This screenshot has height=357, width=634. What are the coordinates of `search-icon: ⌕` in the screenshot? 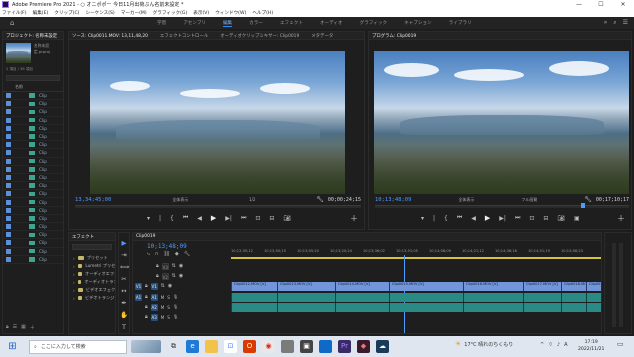 It's located at (614, 23).